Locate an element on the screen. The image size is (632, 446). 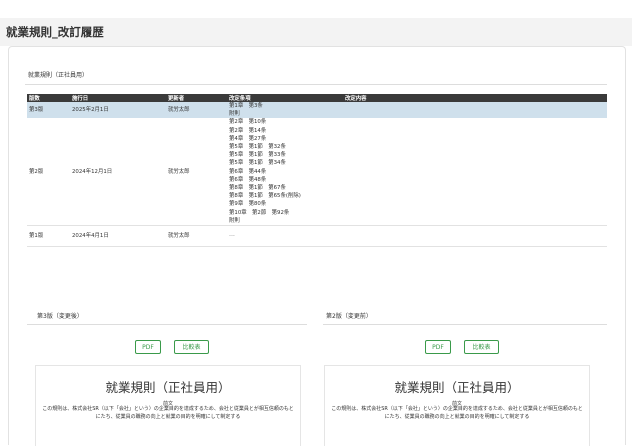
article-item: 第6章 第44条 is located at coordinates (248, 171).